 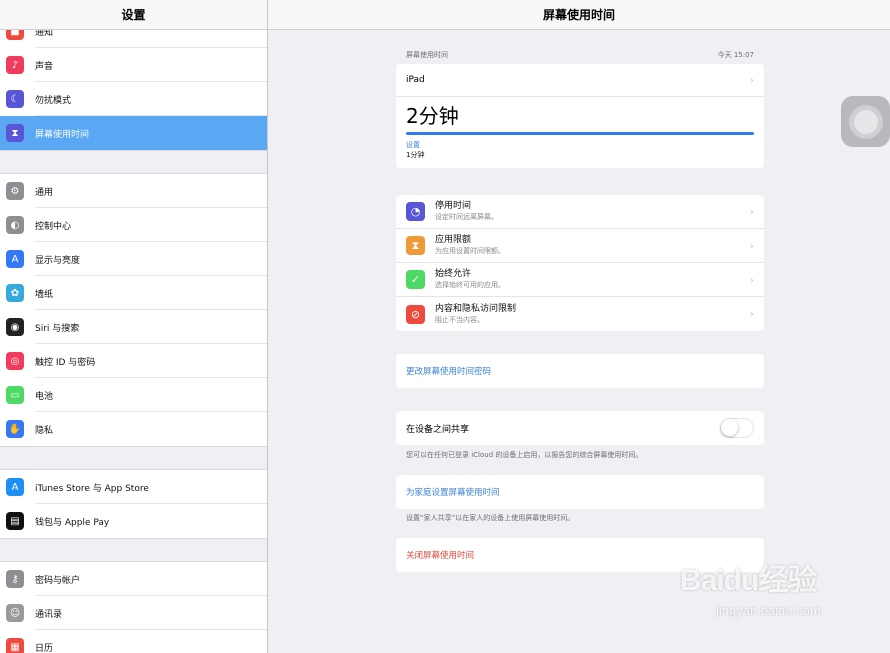 I want to click on sidebar-item-label: iTunes Store 与 App Store, so click(x=92, y=488).